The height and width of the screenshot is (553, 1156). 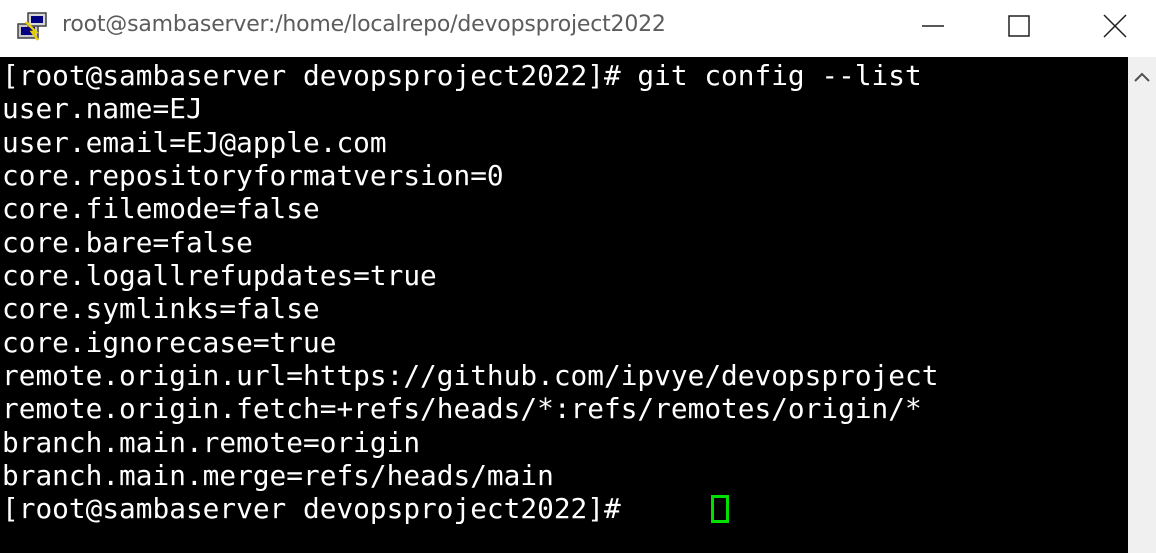 I want to click on terminal-line: core.logallrefupdates=true, so click(x=219, y=276).